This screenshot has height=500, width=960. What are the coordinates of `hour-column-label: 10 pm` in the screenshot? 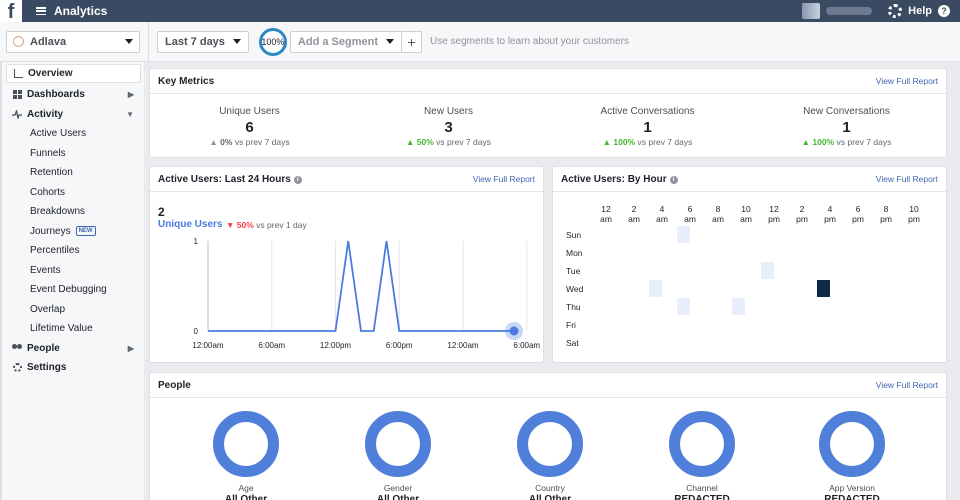 It's located at (914, 214).